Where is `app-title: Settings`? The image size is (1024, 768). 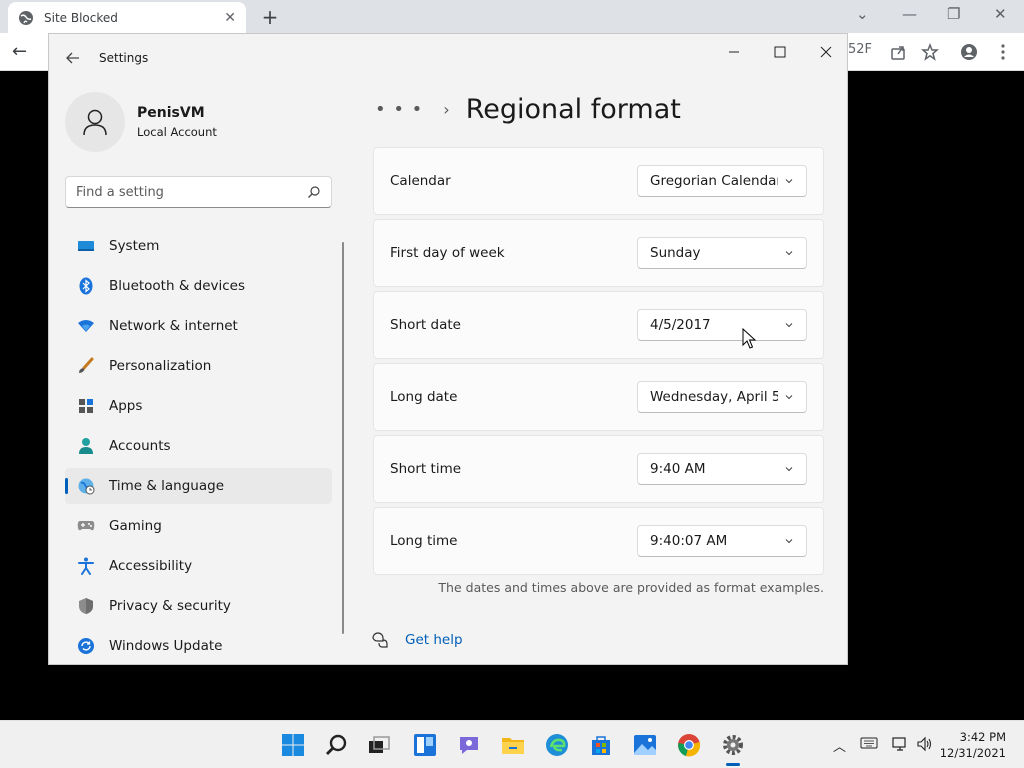 app-title: Settings is located at coordinates (124, 58).